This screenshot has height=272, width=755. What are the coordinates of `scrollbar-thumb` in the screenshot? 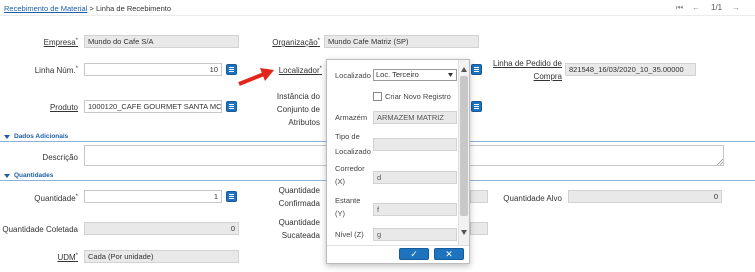 It's located at (464, 146).